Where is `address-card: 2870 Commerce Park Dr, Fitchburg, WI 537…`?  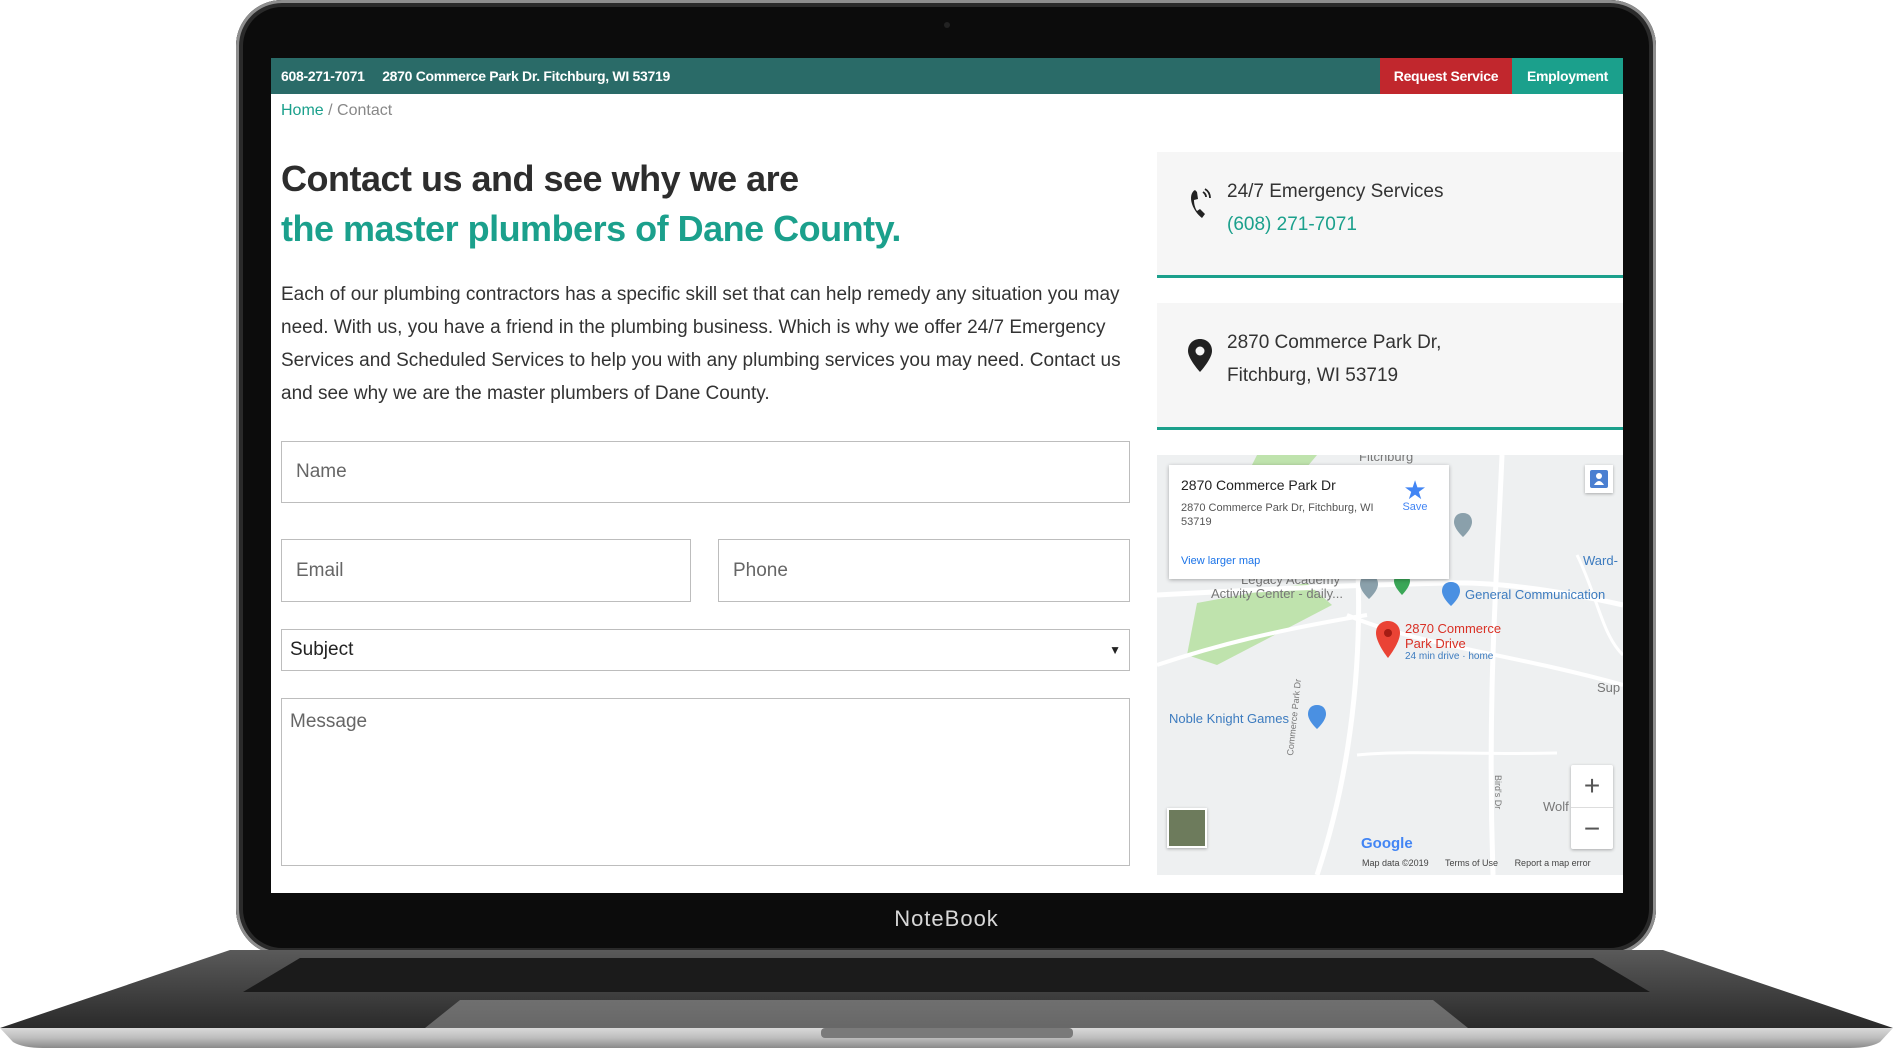 address-card: 2870 Commerce Park Dr, Fitchburg, WI 537… is located at coordinates (1390, 366).